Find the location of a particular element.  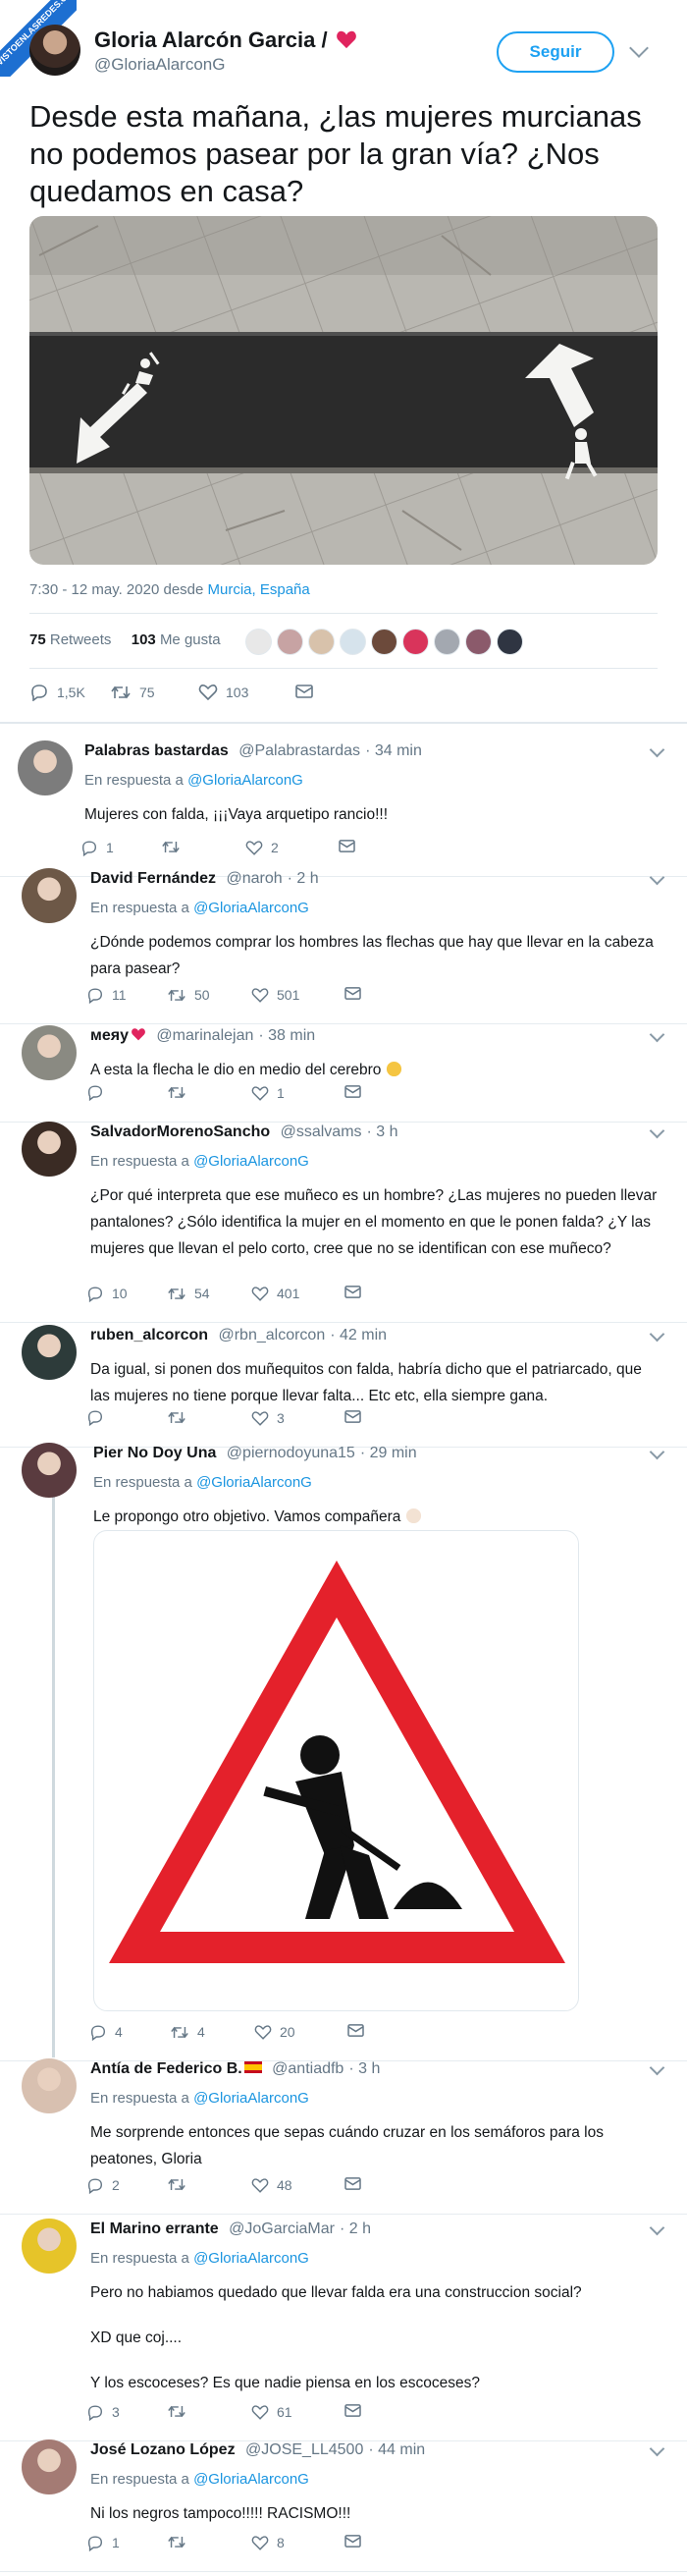

reply-action: 4 is located at coordinates (106, 2032).